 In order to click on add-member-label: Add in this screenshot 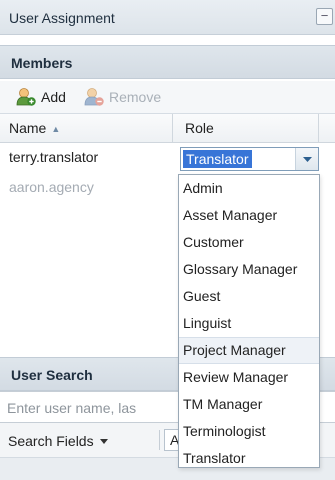, I will do `click(53, 97)`.